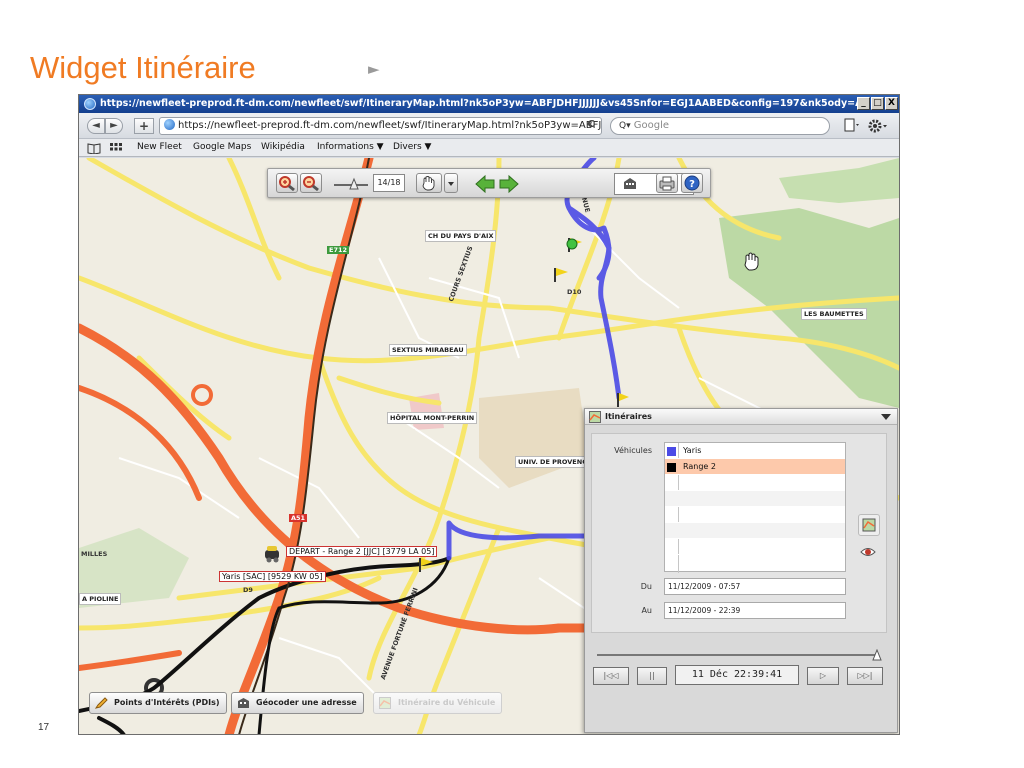 This screenshot has height=768, width=1024. I want to click on page-number: 17, so click(44, 727).